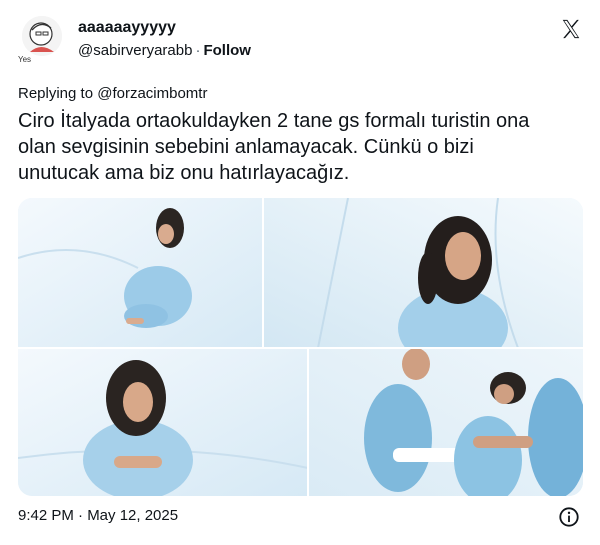 Image resolution: width=600 pixels, height=545 pixels. Describe the element at coordinates (98, 515) in the screenshot. I see `timestamp: 9:42 PM · May 12, 2025` at that location.